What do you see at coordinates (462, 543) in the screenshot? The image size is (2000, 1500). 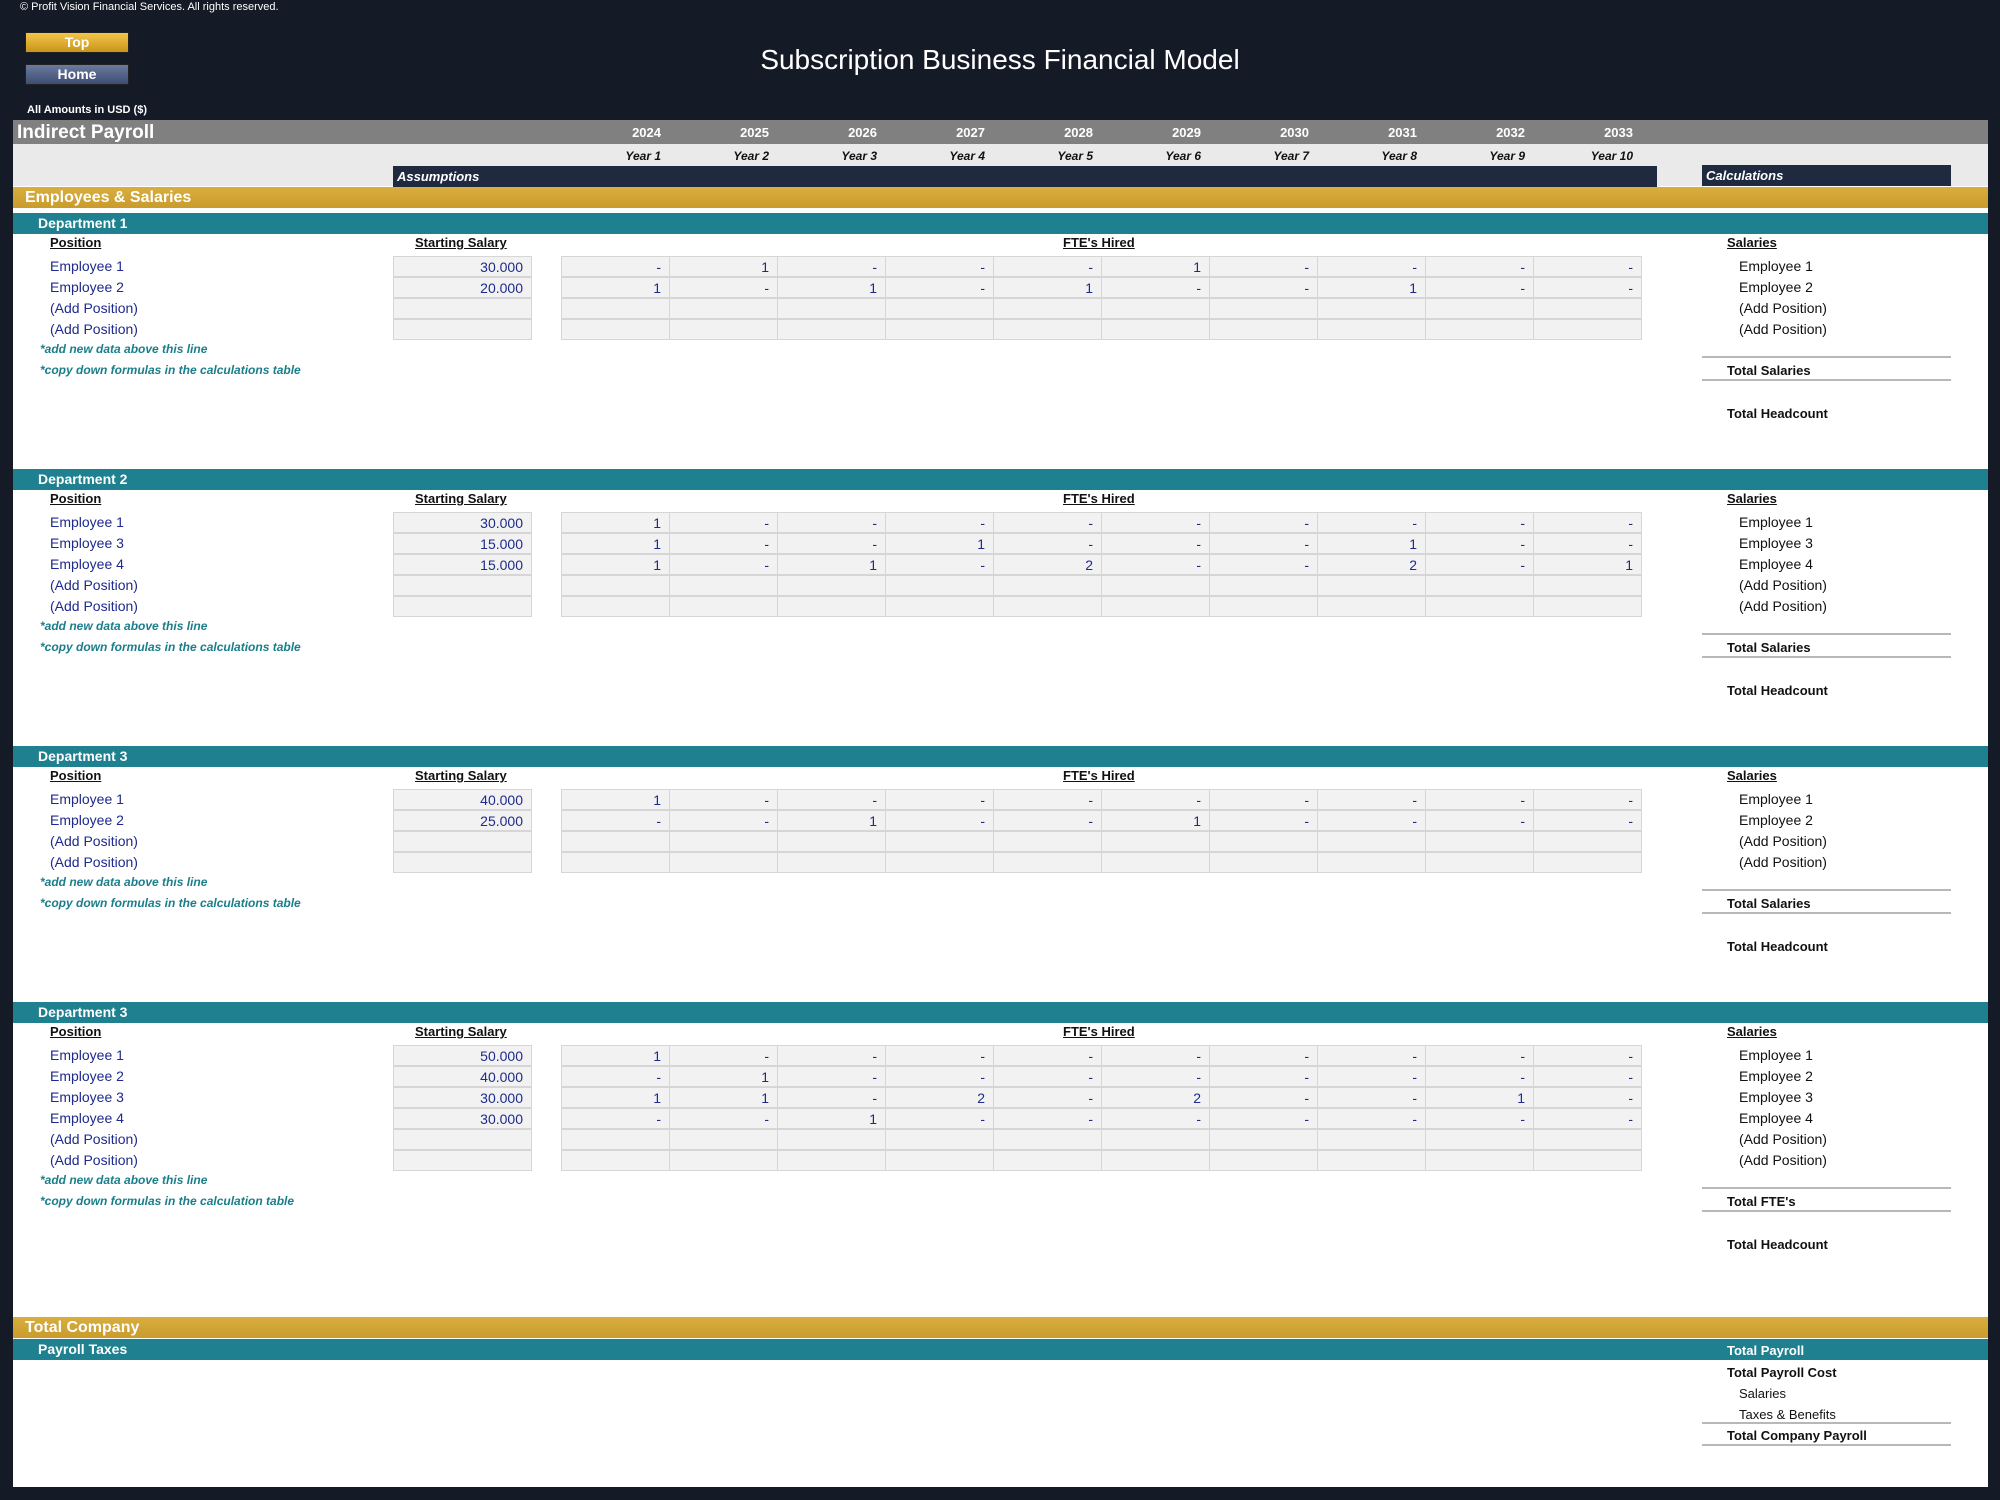 I see `starting-salary-input: 15.000` at bounding box center [462, 543].